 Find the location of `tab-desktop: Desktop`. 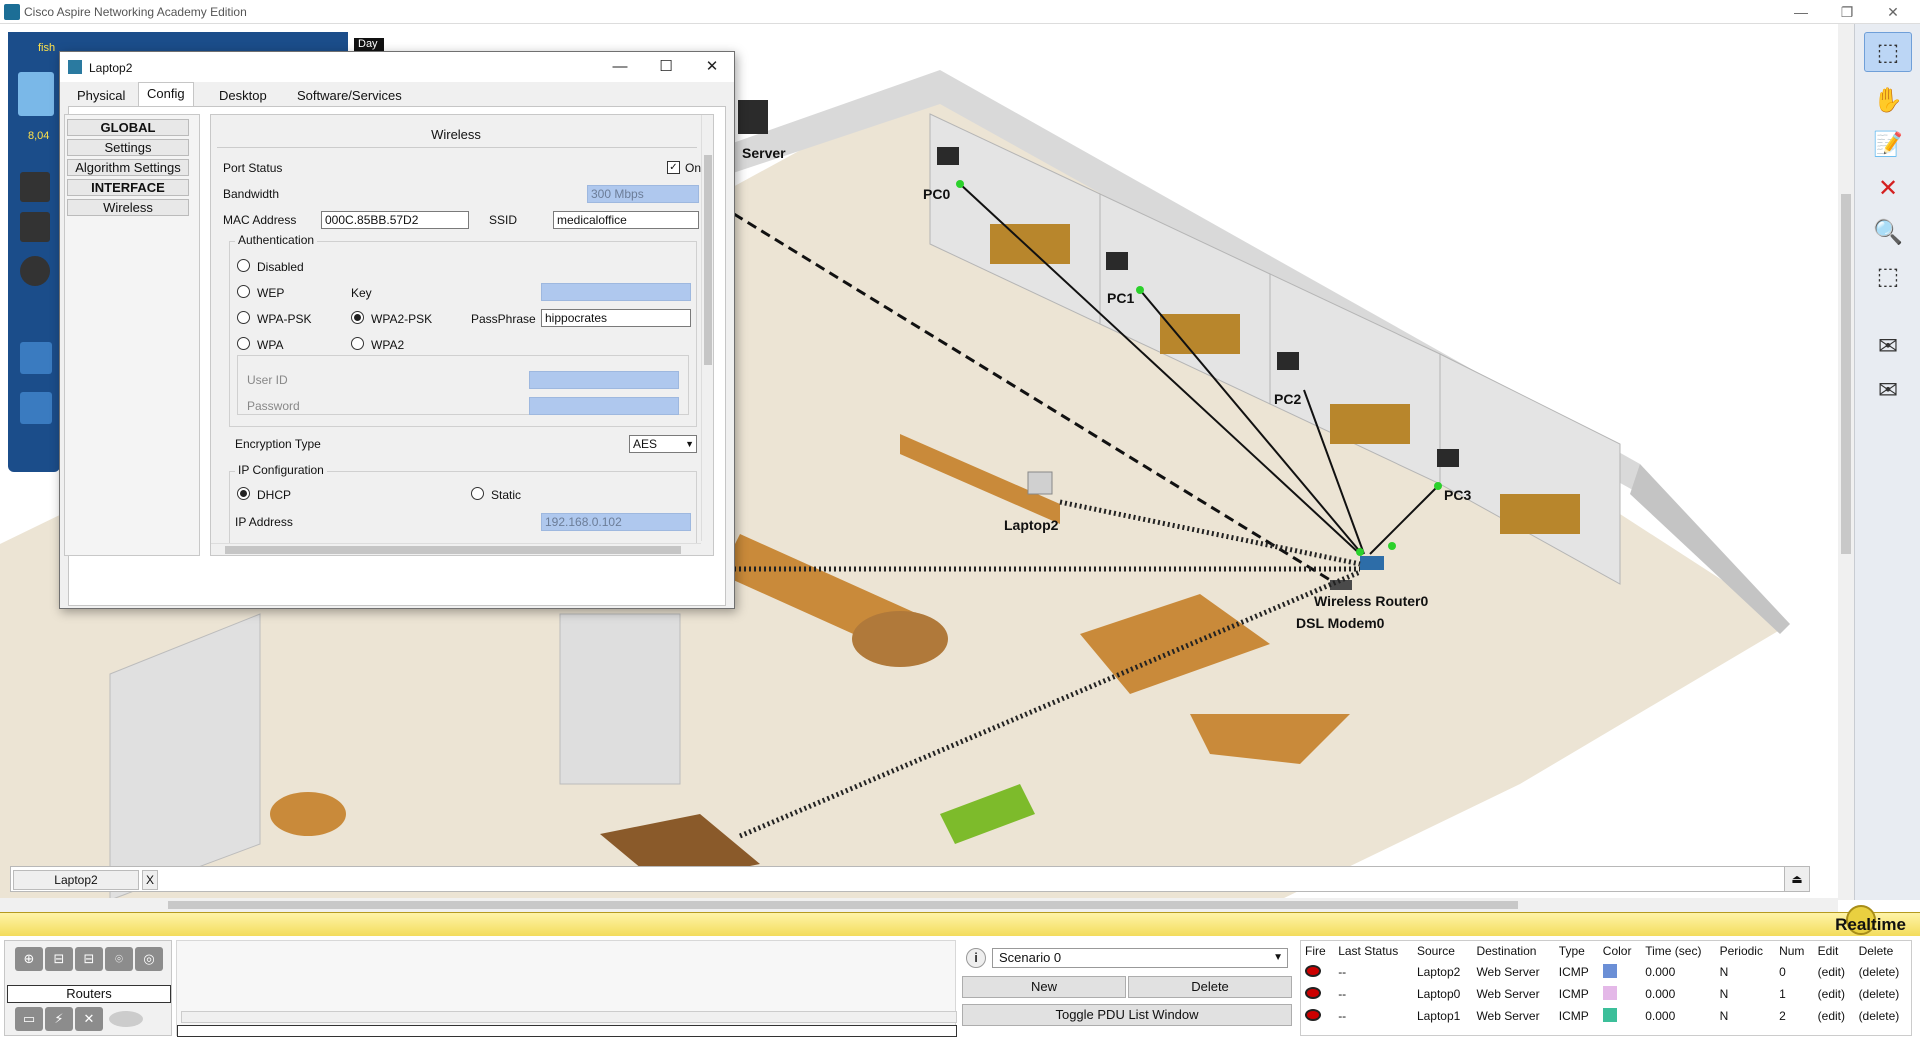

tab-desktop: Desktop is located at coordinates (243, 95).